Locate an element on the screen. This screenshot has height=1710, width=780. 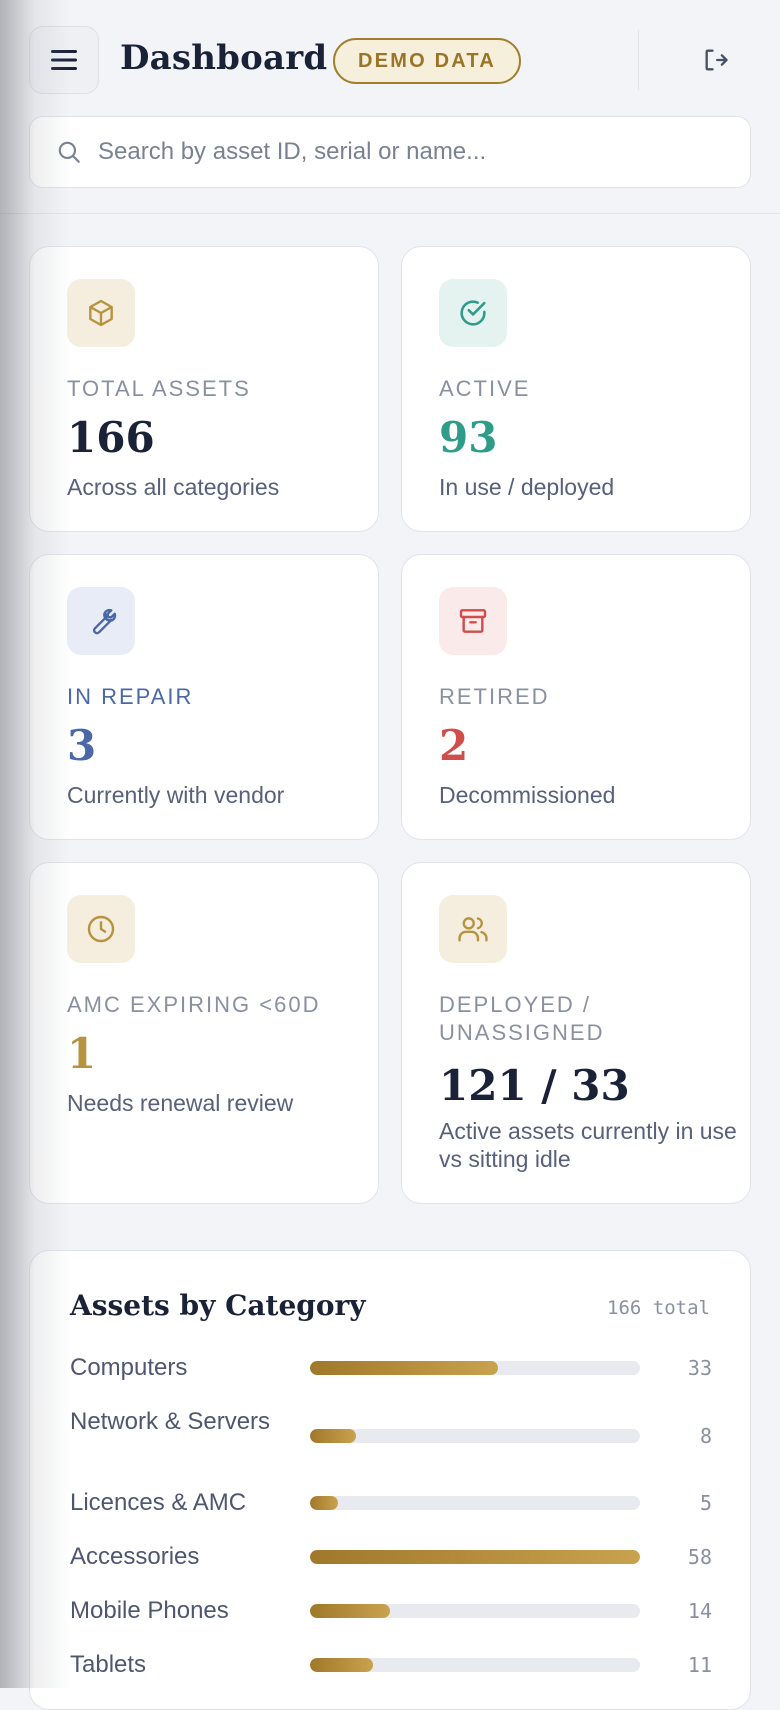
stat-value: 2 is located at coordinates (454, 745).